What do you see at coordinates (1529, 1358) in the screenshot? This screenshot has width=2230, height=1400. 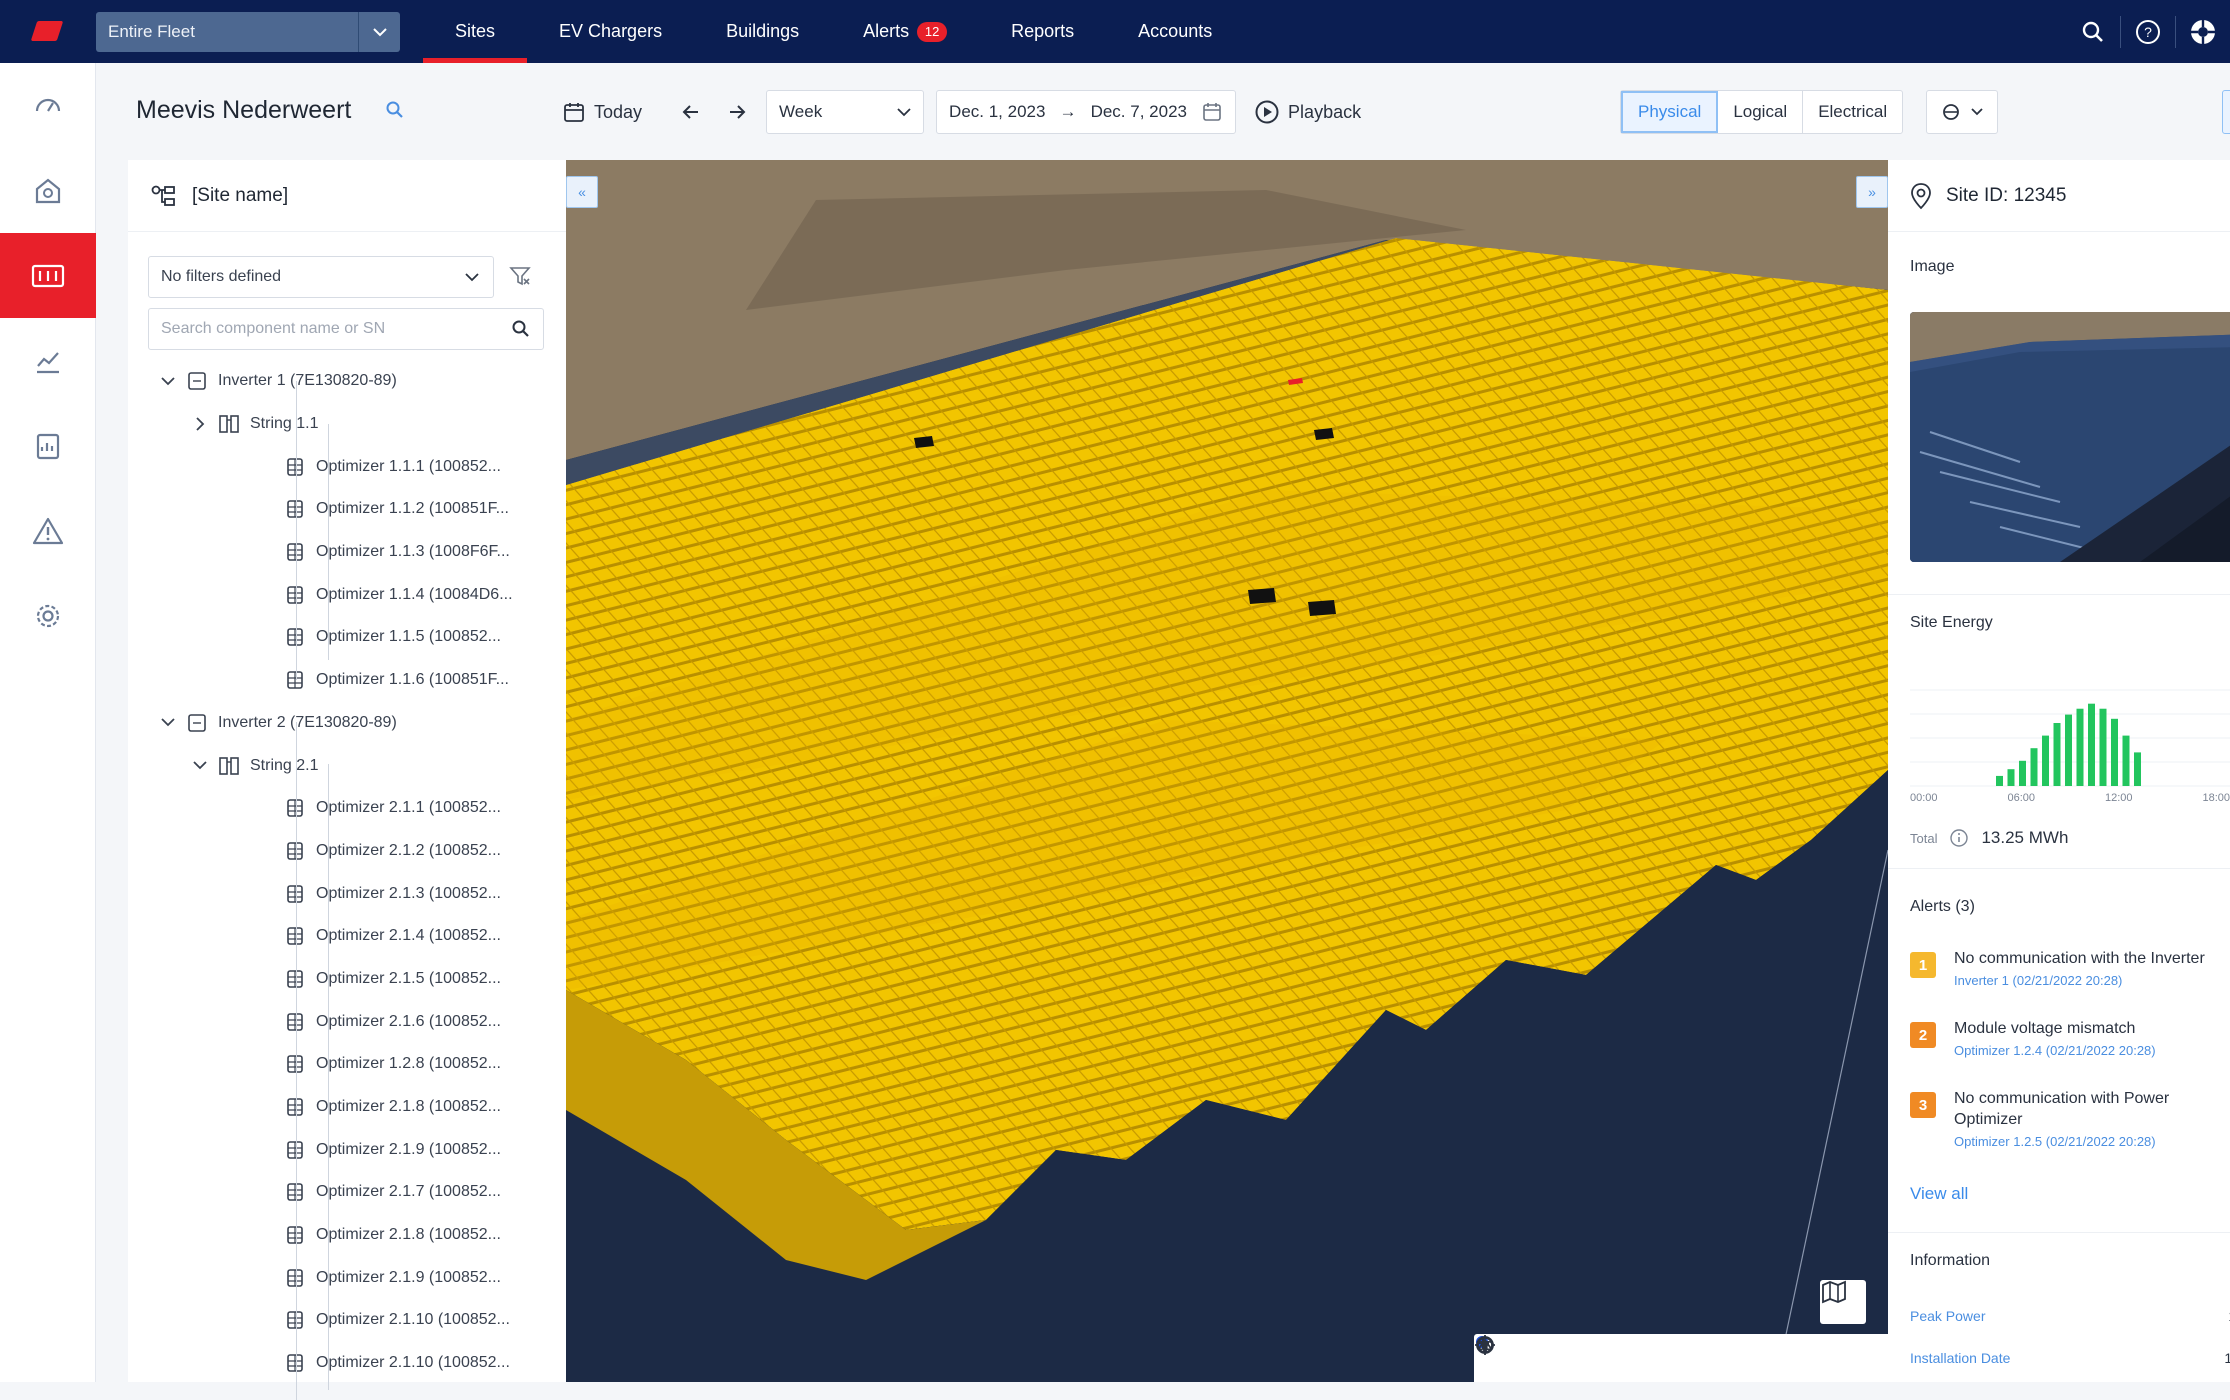 I see `zoom-out-icon` at bounding box center [1529, 1358].